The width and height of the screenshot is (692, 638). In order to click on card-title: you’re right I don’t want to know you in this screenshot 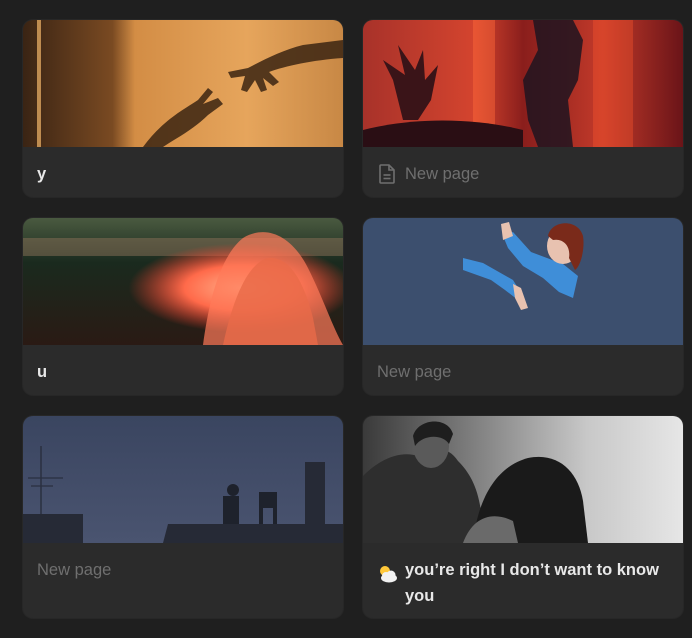, I will do `click(532, 583)`.